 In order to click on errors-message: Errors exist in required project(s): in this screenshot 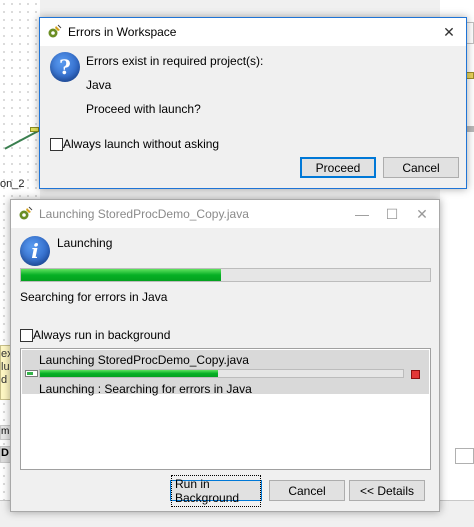, I will do `click(175, 61)`.